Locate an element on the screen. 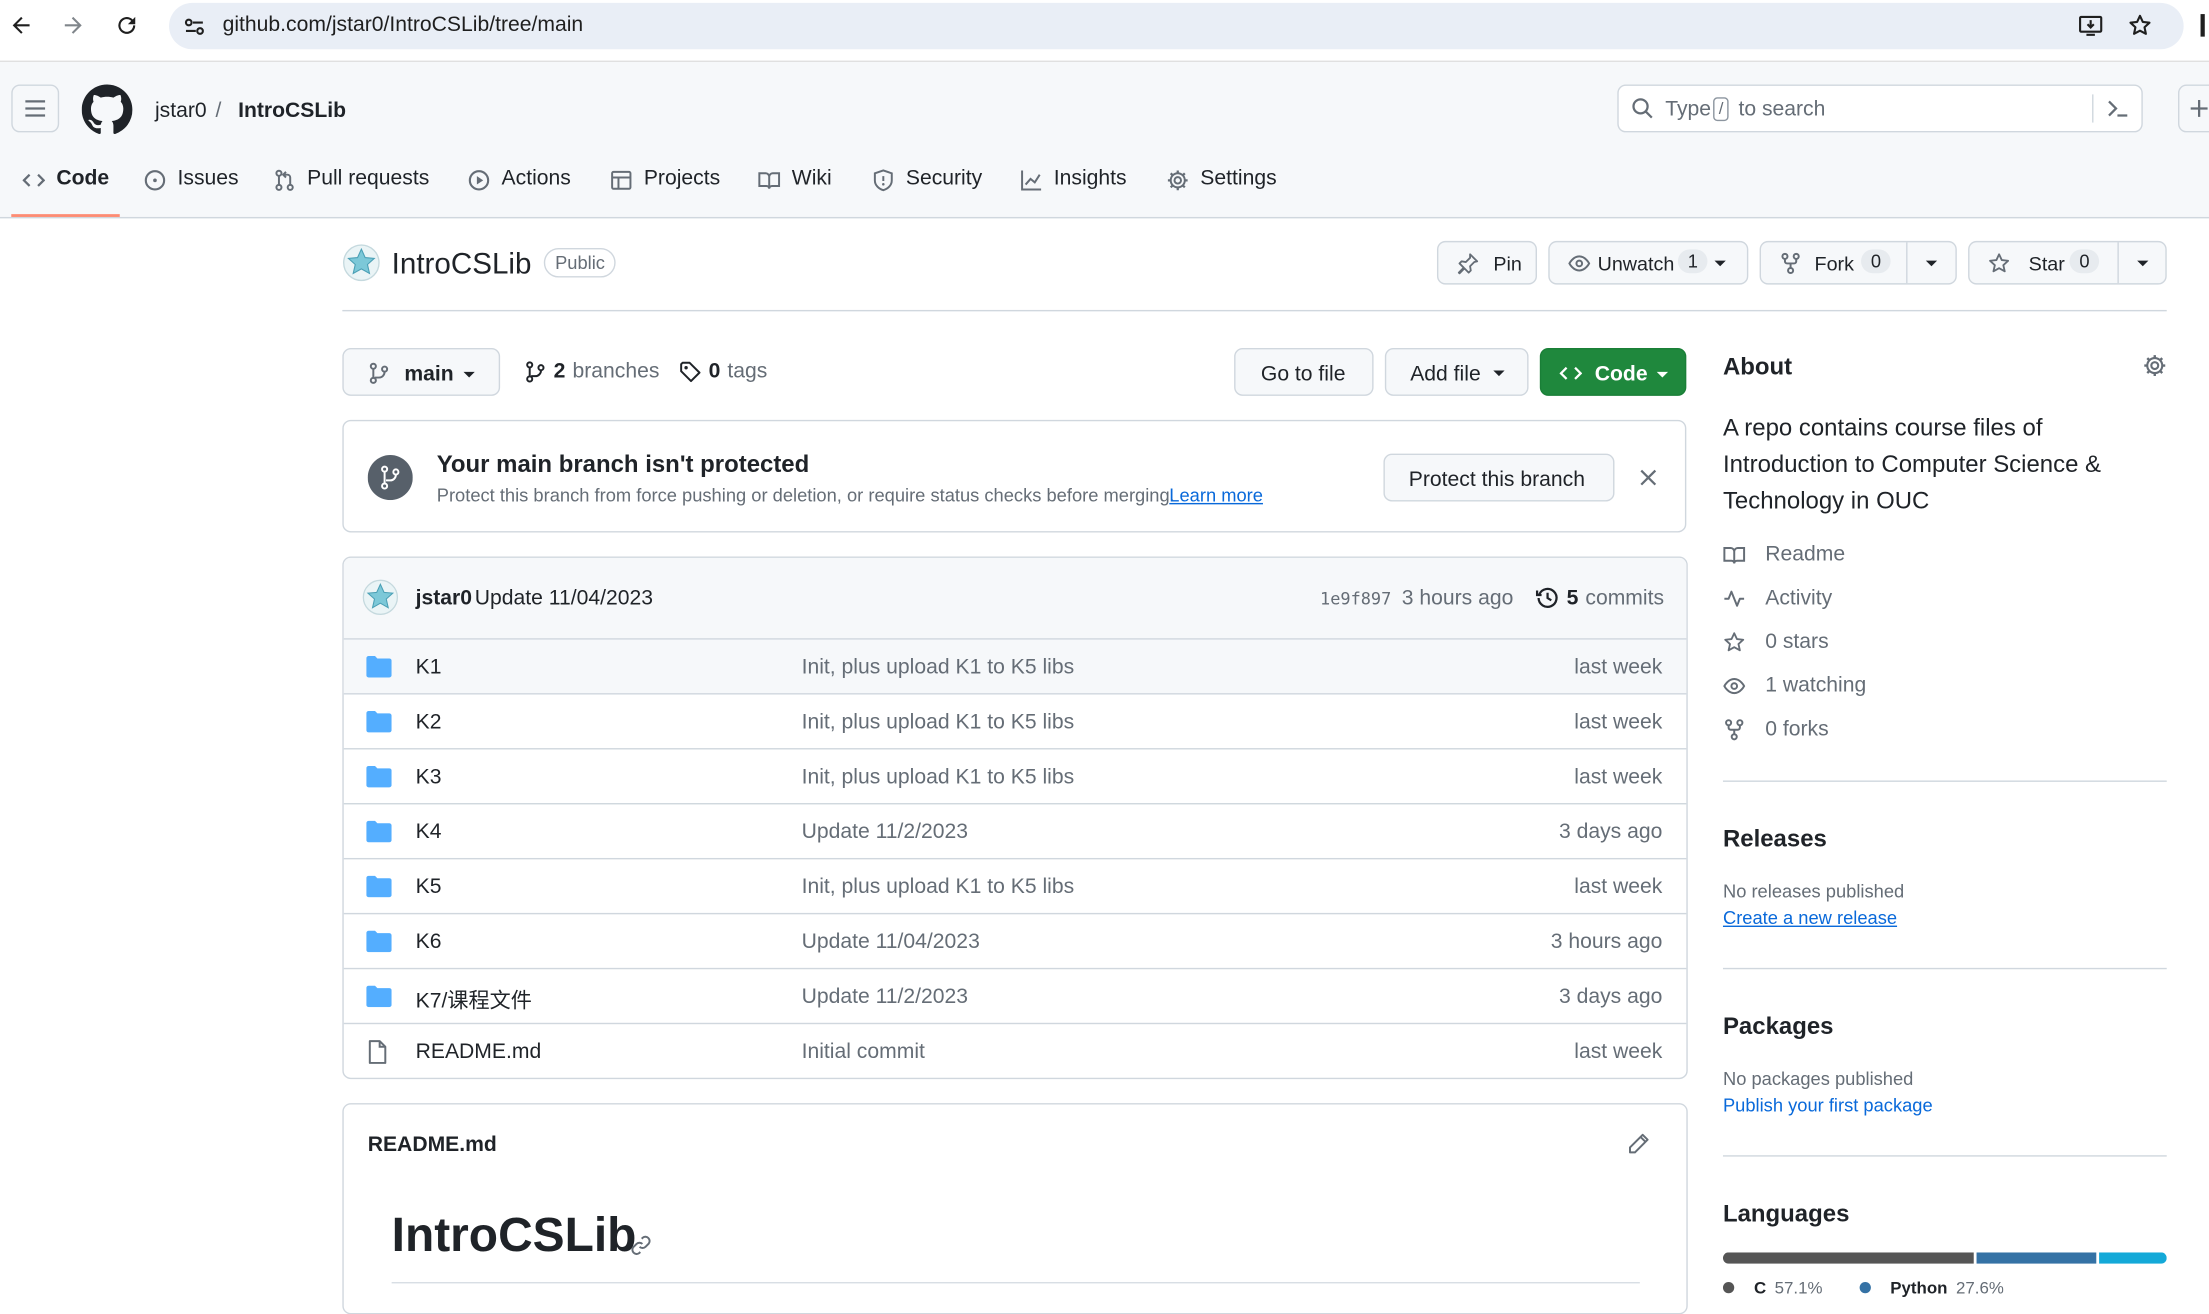  commit-message: Update 11/04/2023 is located at coordinates (564, 598).